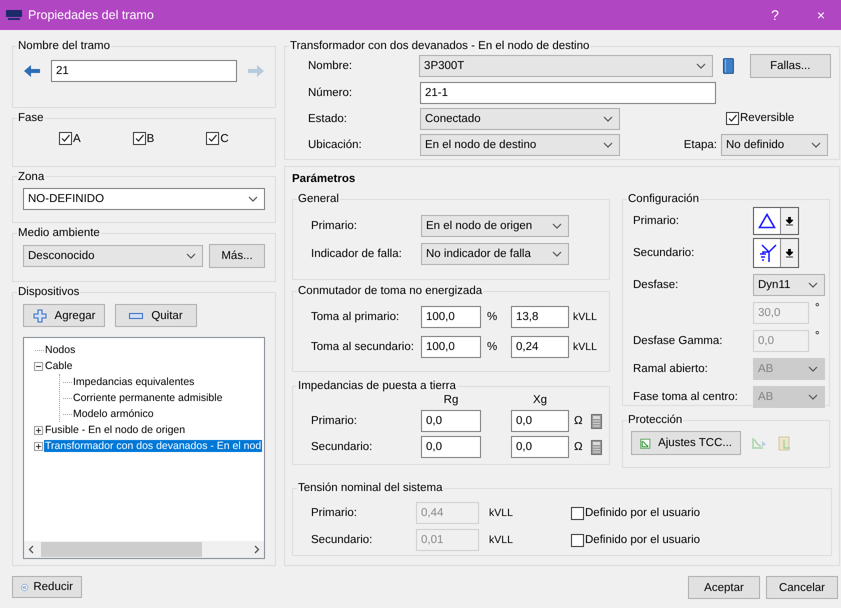 This screenshot has height=608, width=841. I want to click on group-title: Dispositivos, so click(48, 292).